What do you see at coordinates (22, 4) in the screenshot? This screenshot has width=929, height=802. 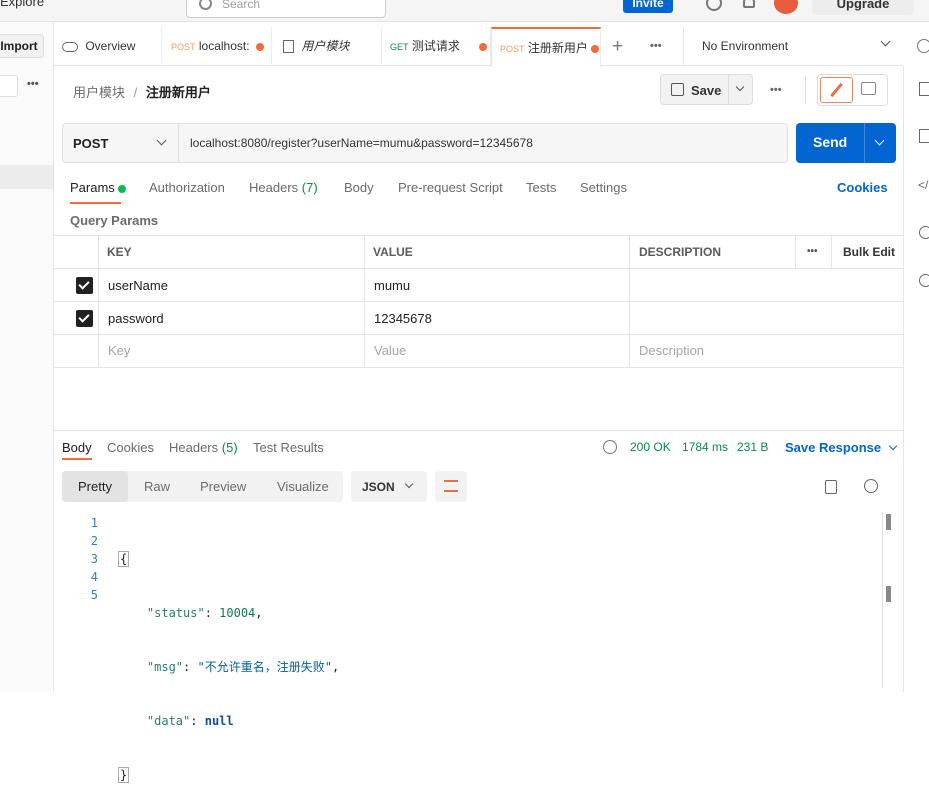 I see `explore-link: Explore` at bounding box center [22, 4].